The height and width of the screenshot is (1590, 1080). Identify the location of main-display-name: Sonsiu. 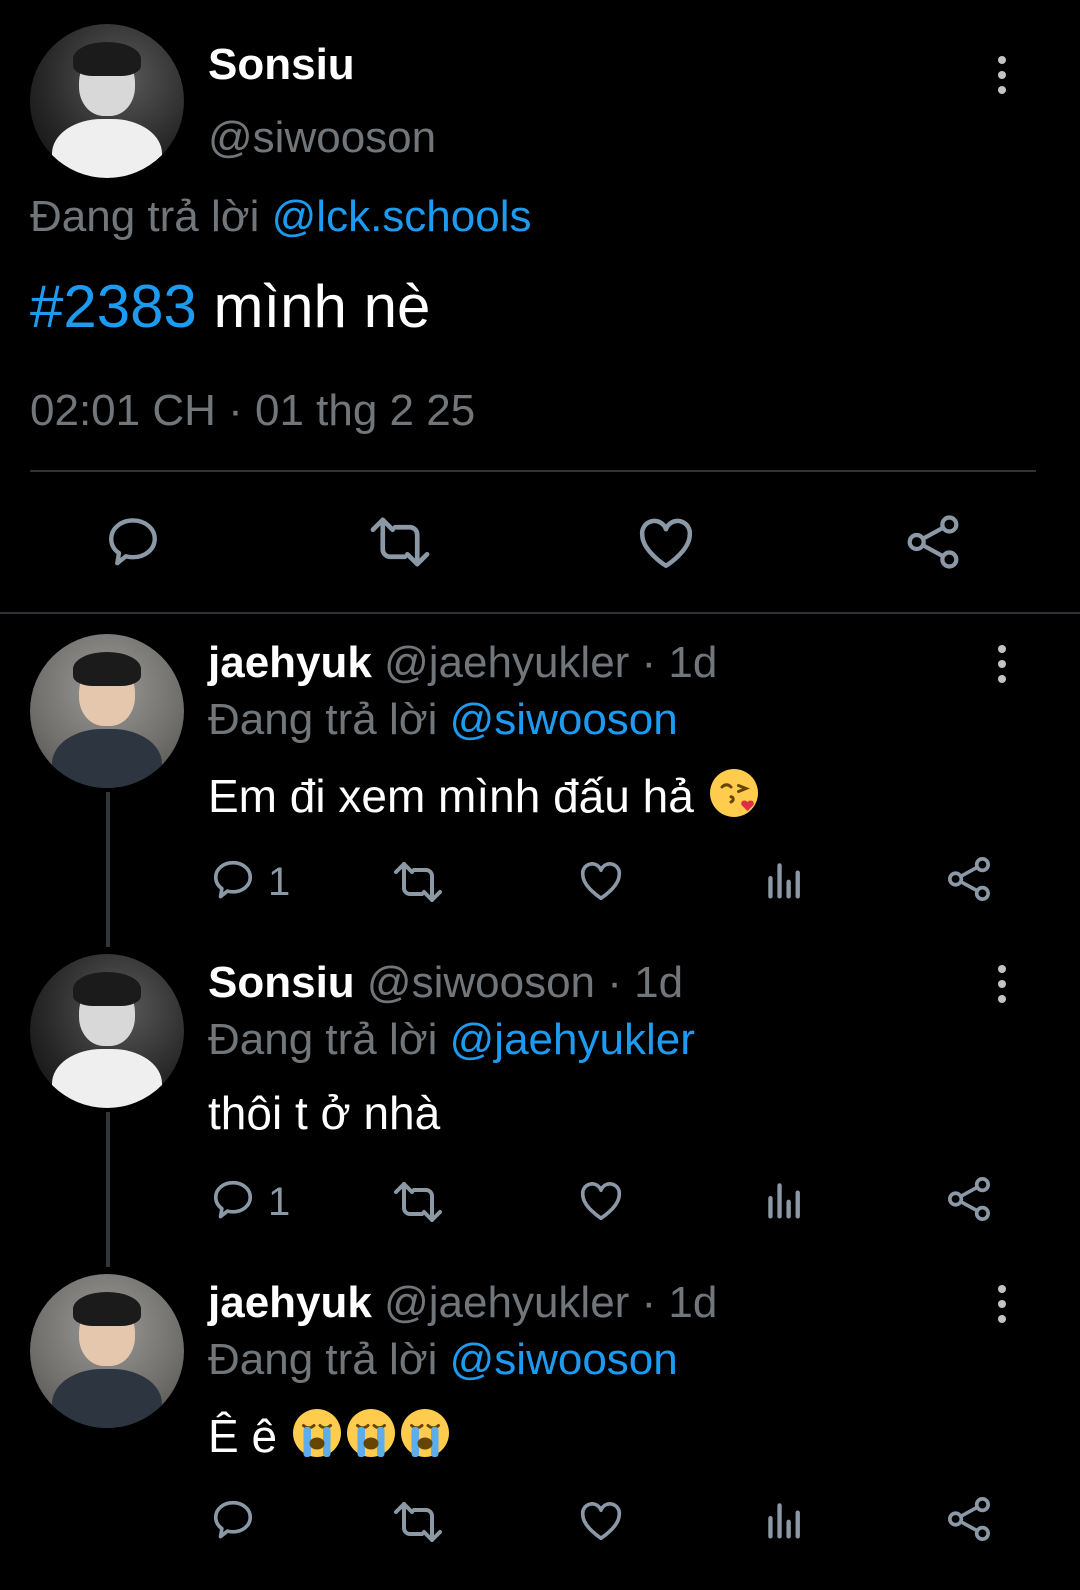
(281, 65).